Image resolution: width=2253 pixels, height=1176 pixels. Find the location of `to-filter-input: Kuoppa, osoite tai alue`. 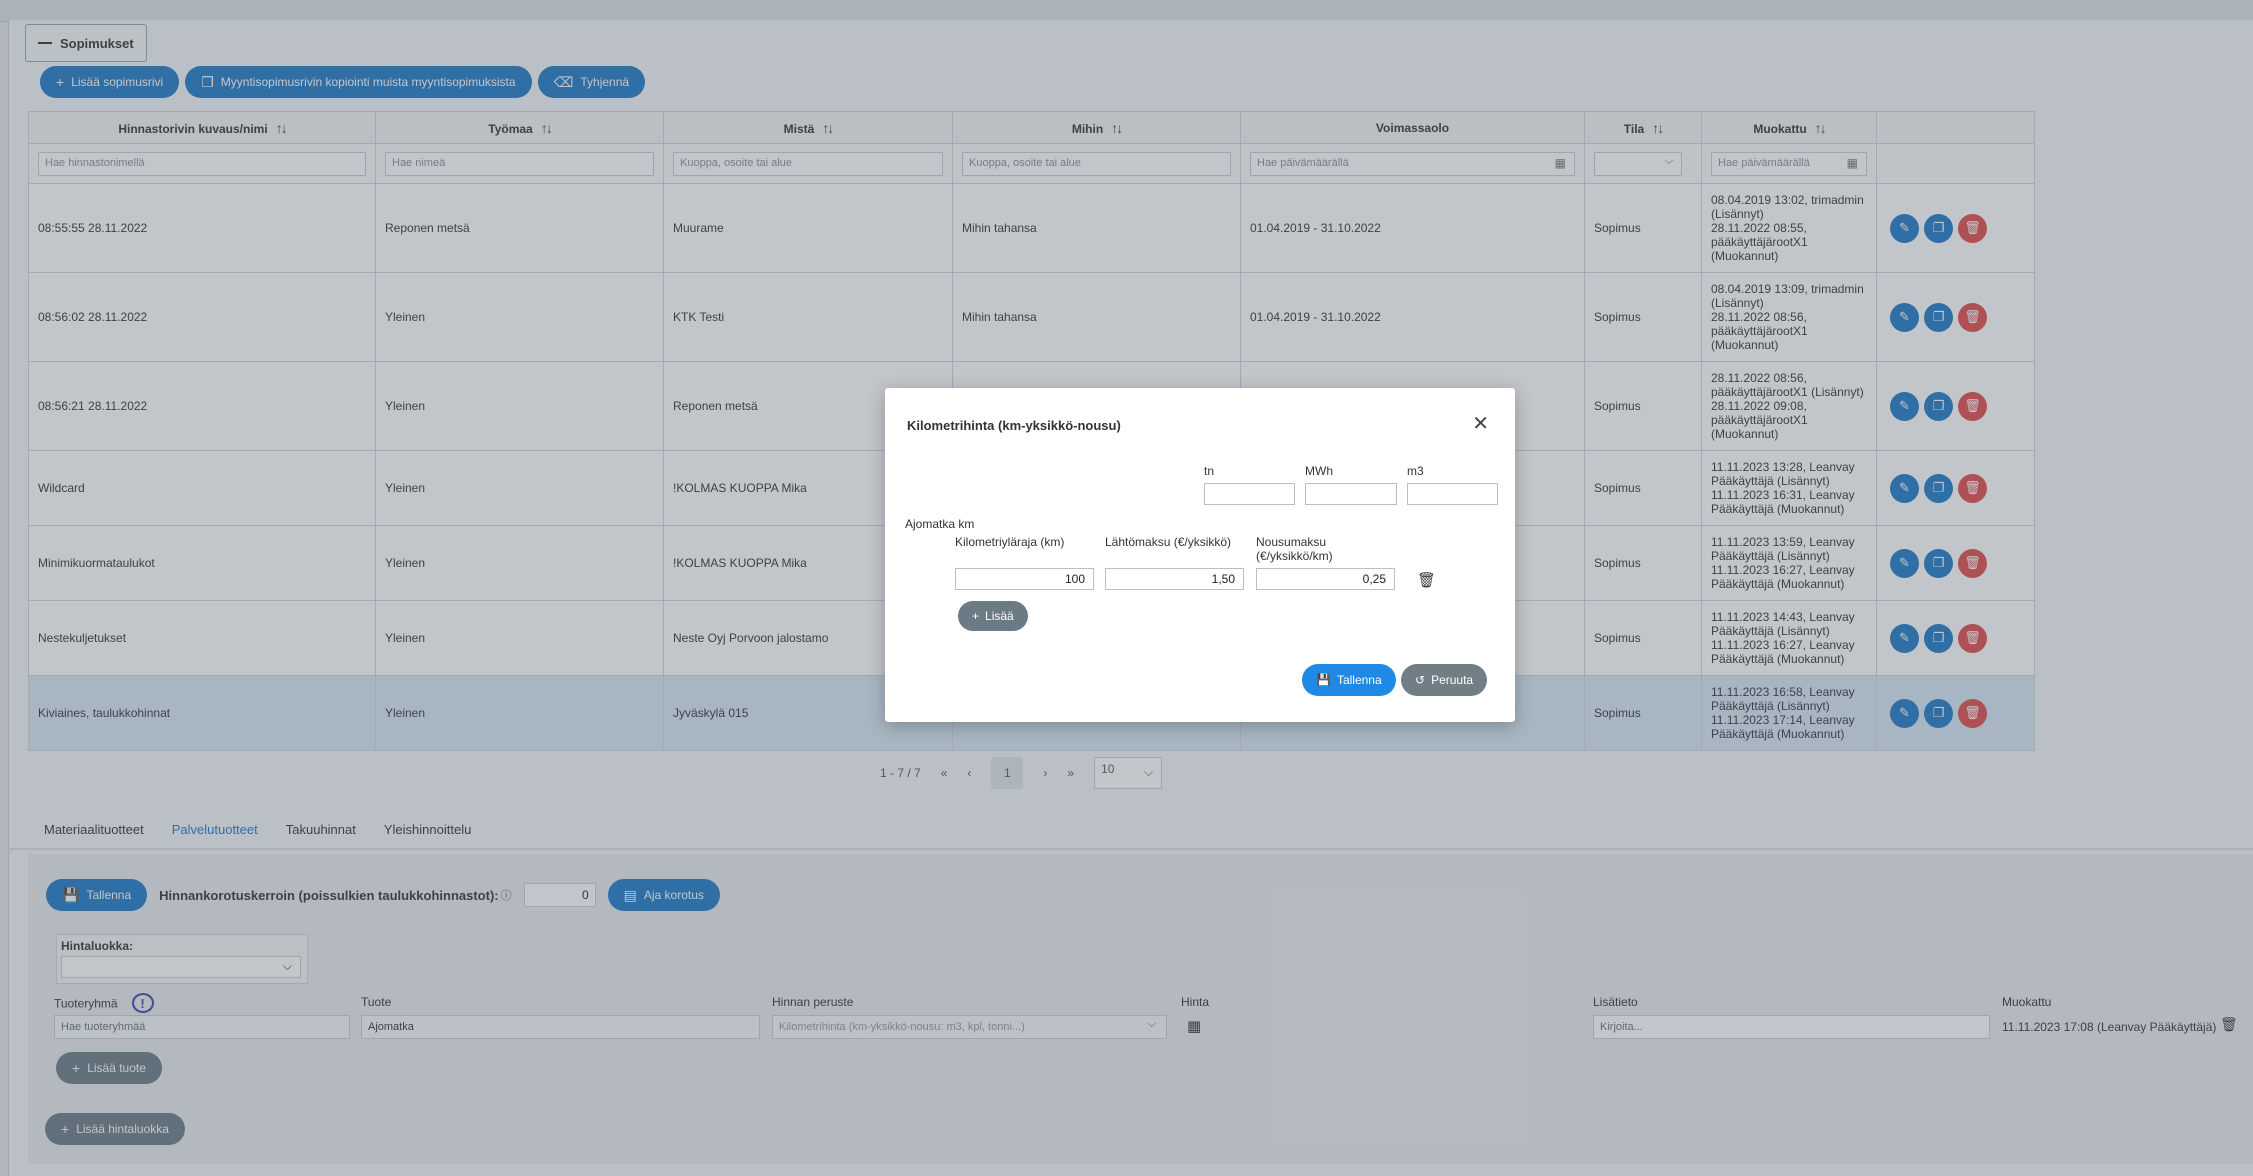

to-filter-input: Kuoppa, osoite tai alue is located at coordinates (1096, 163).